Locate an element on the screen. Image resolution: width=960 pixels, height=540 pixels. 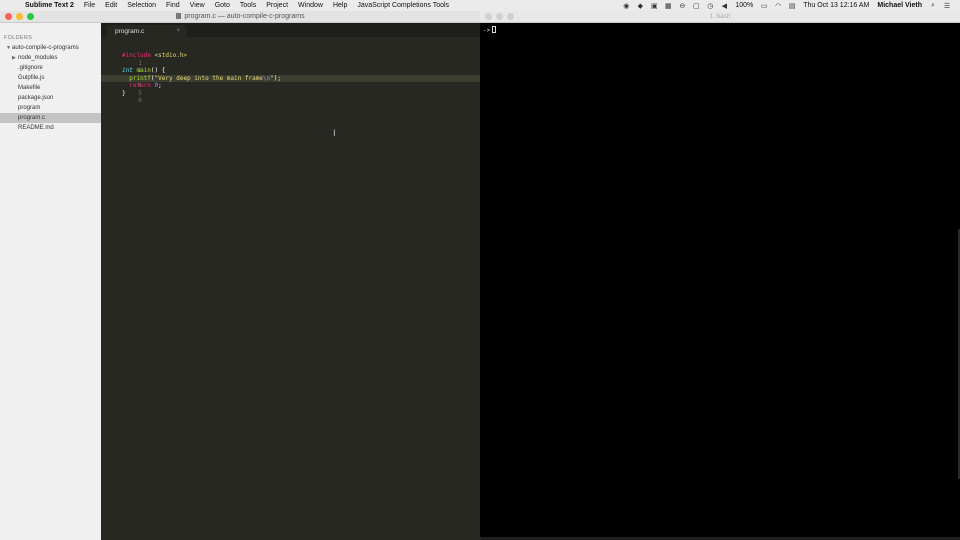
code-punct: ; is located at coordinates (160, 85).